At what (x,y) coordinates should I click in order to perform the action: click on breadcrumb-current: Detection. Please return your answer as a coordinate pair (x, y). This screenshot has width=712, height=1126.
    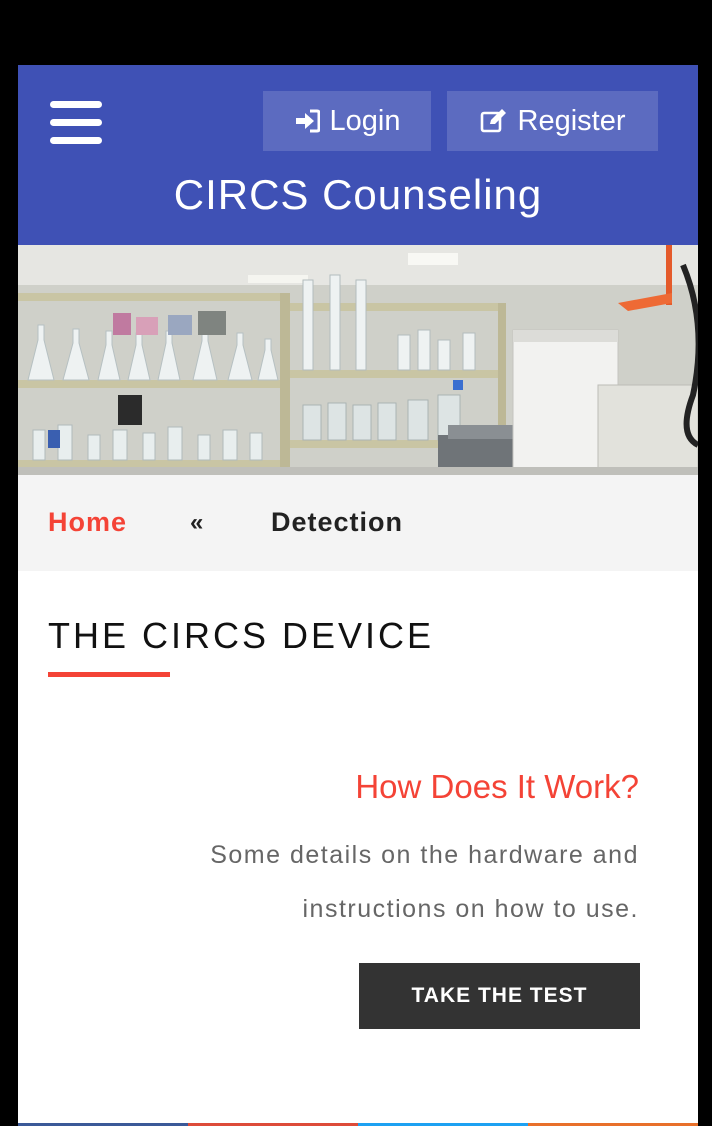
    Looking at the image, I should click on (337, 522).